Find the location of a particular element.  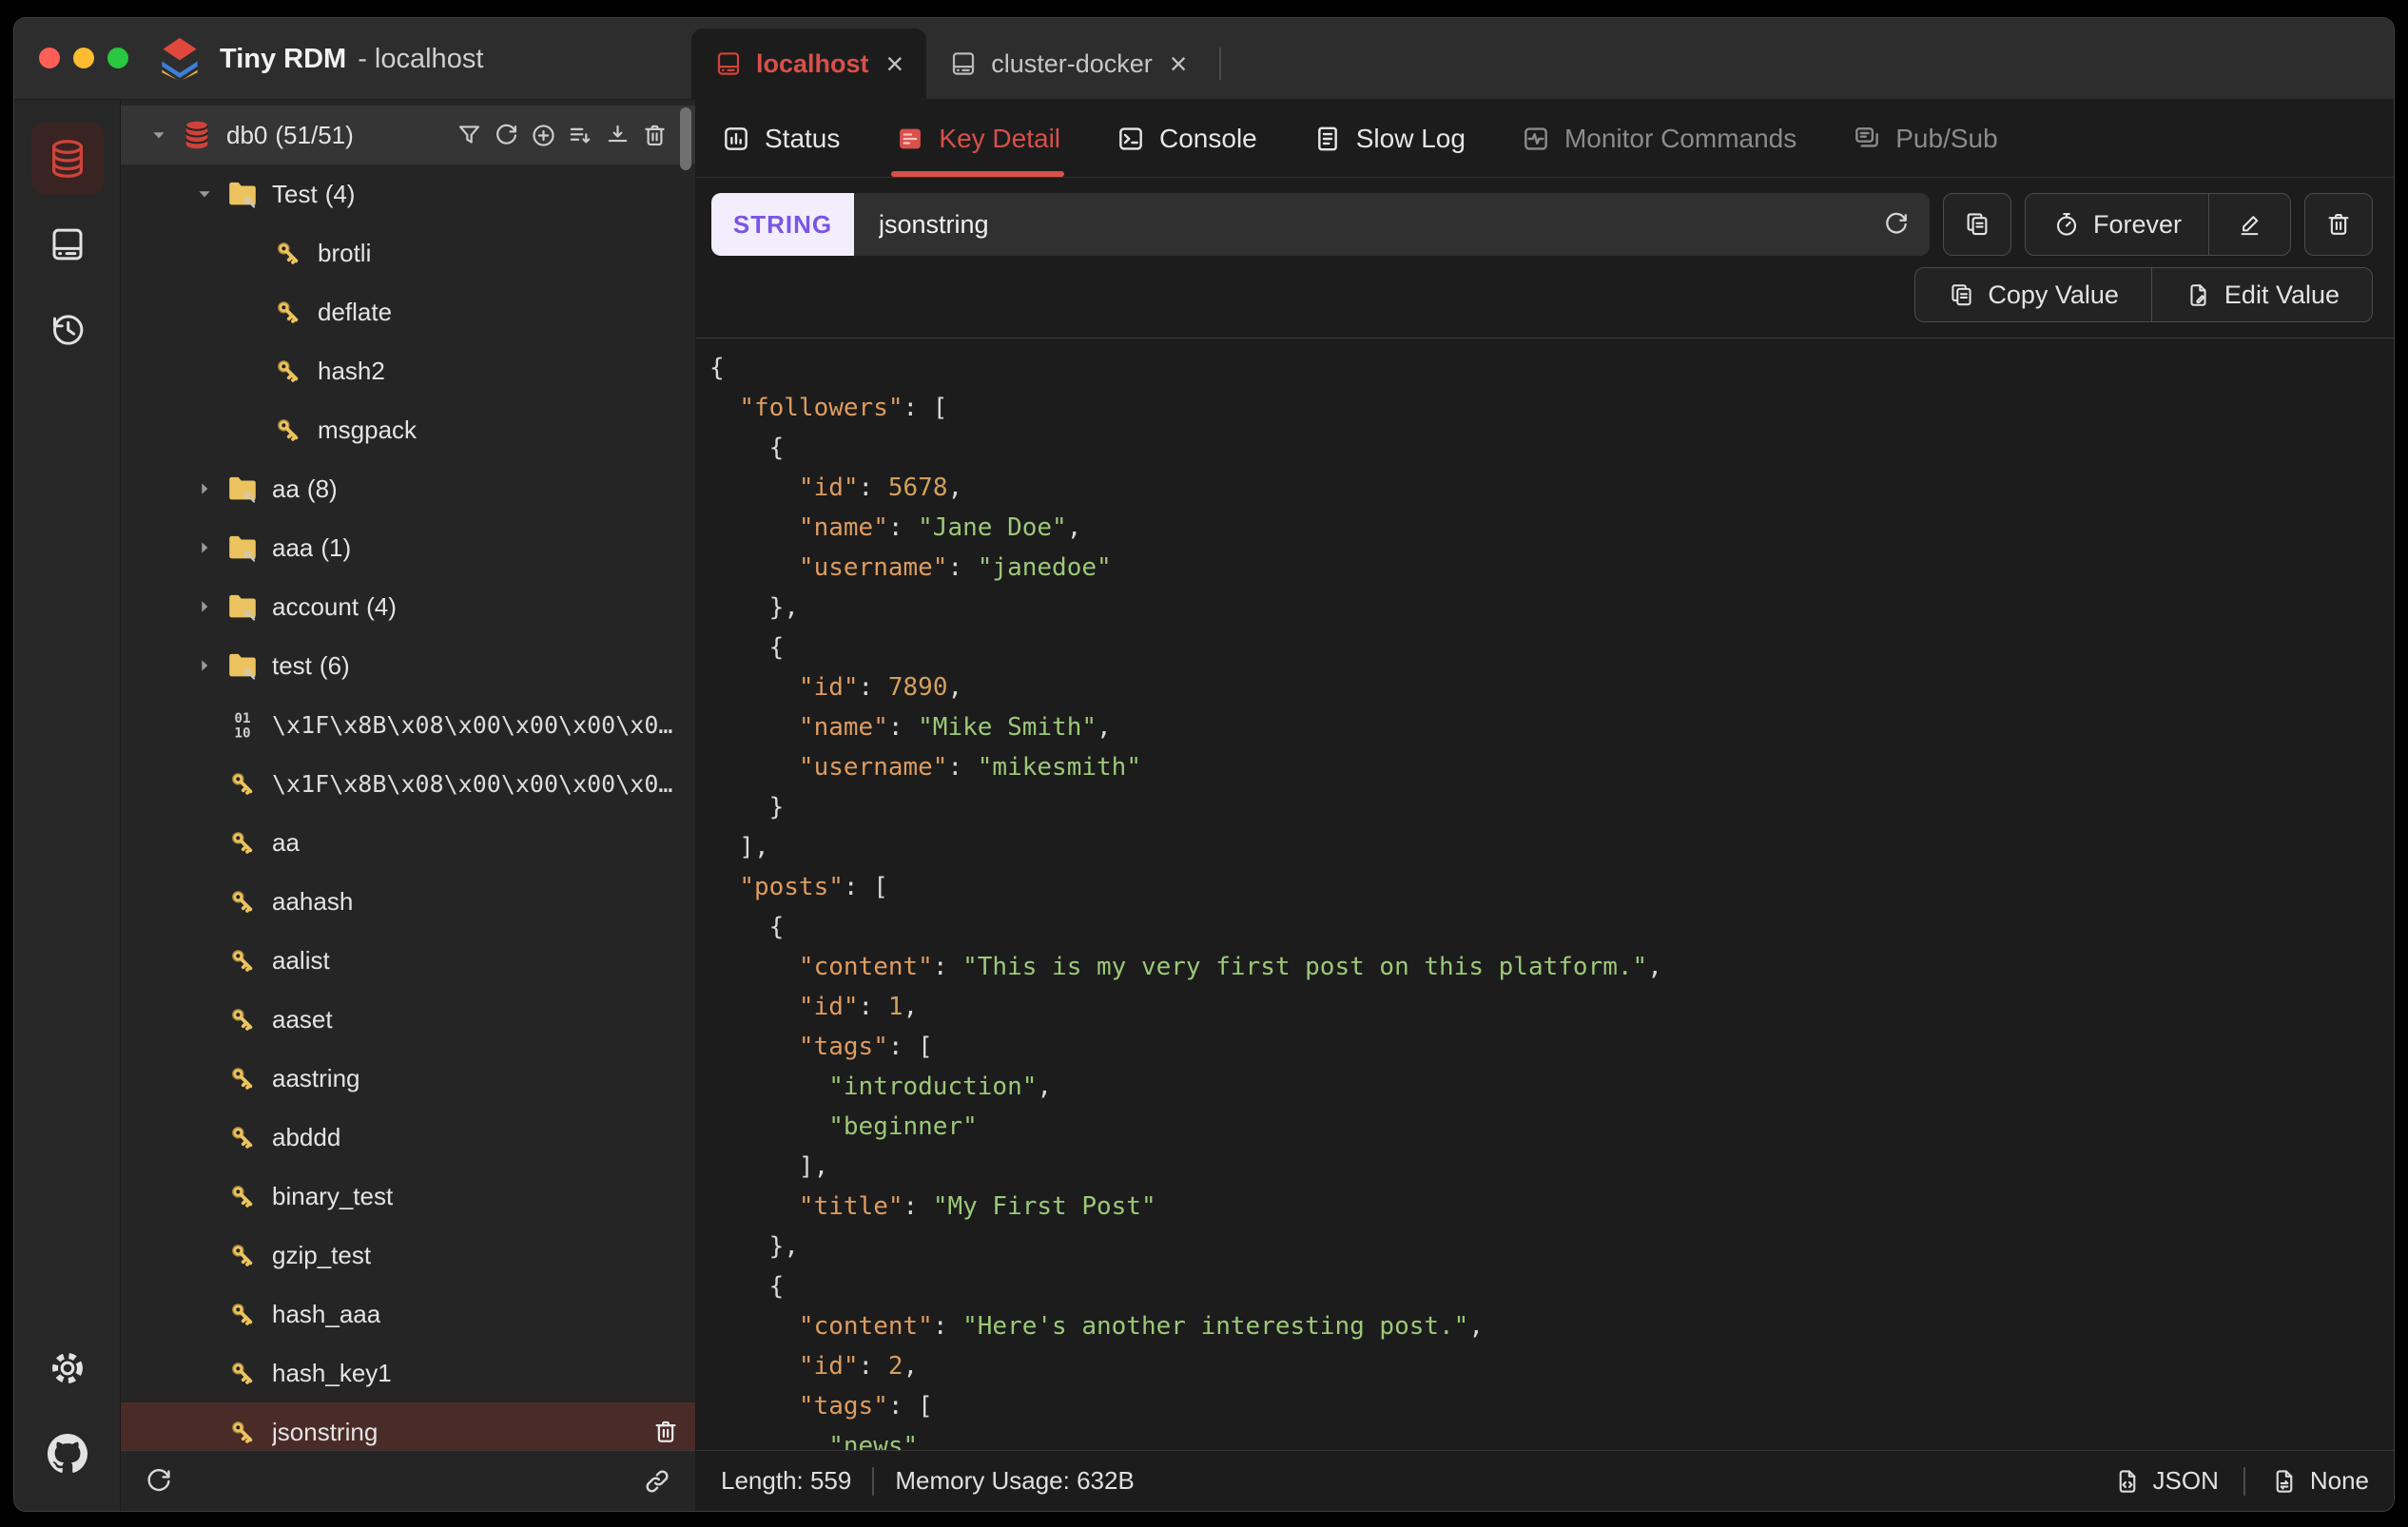

tree-item-label: hash_key1 is located at coordinates (332, 1372).